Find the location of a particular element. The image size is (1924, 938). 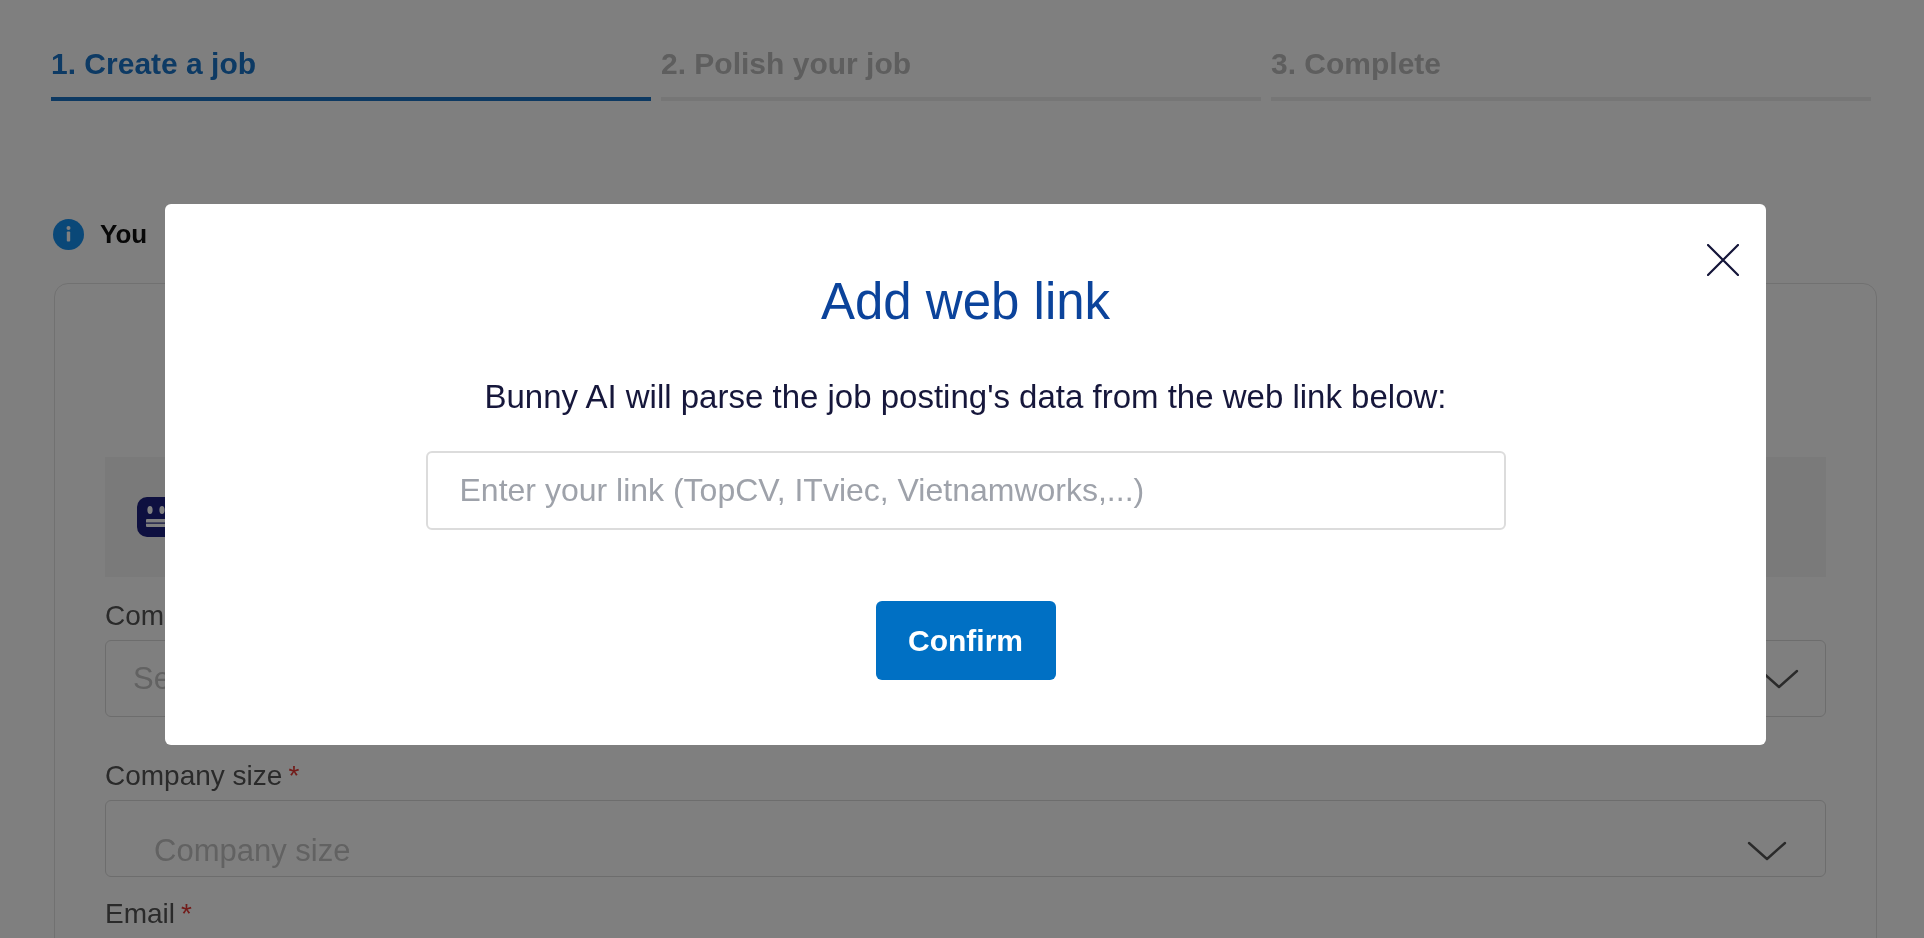

link-input: Enter your link (TopCV, ITviec, Vietnamworks,...) is located at coordinates (965, 490).